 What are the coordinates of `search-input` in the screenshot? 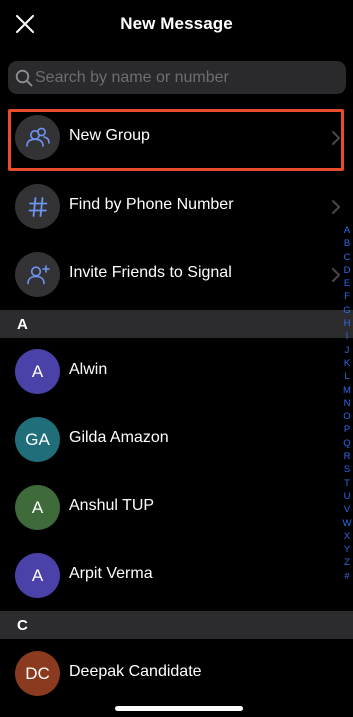 It's located at (185, 77).